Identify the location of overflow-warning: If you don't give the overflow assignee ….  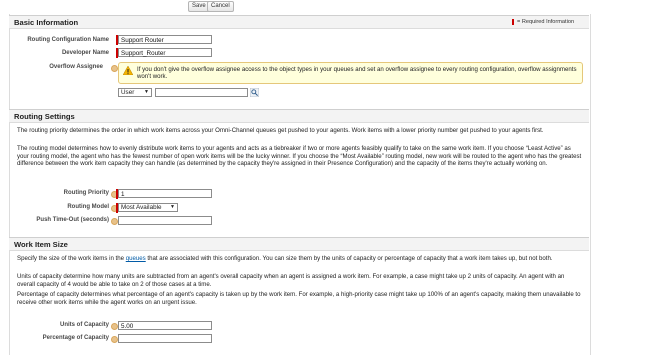
(350, 73).